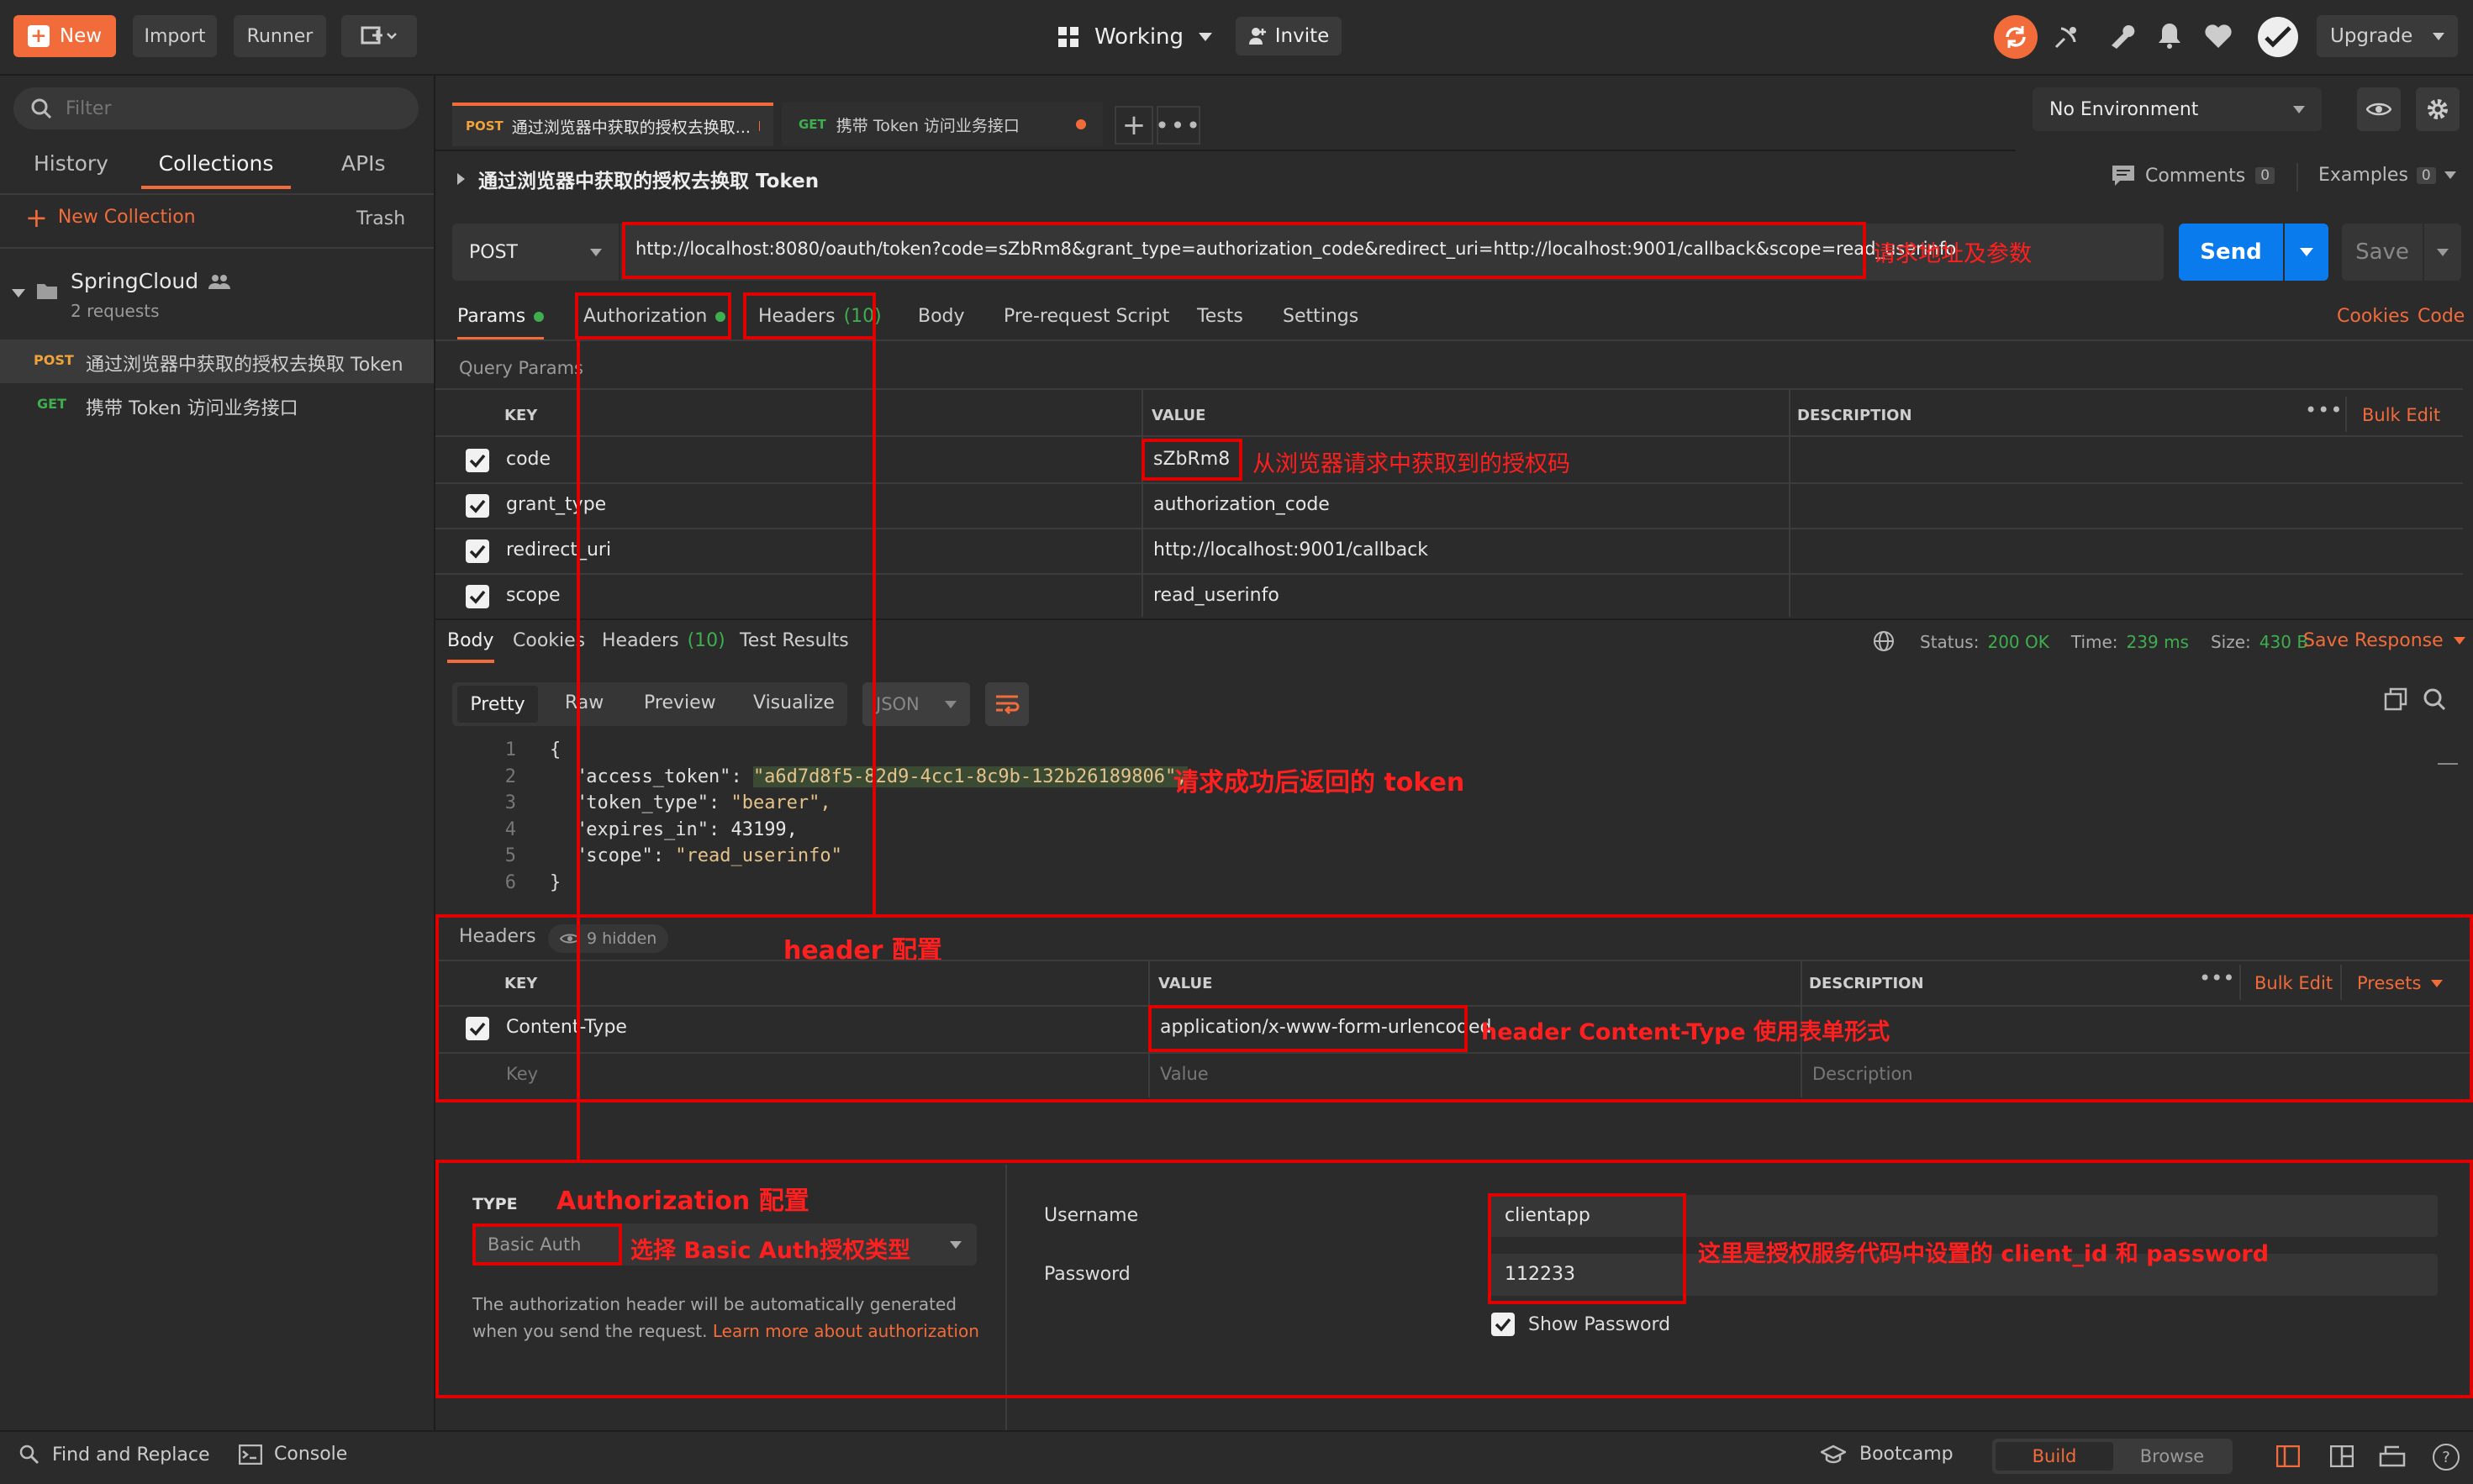 The height and width of the screenshot is (1484, 2473). I want to click on copy-icon, so click(2395, 699).